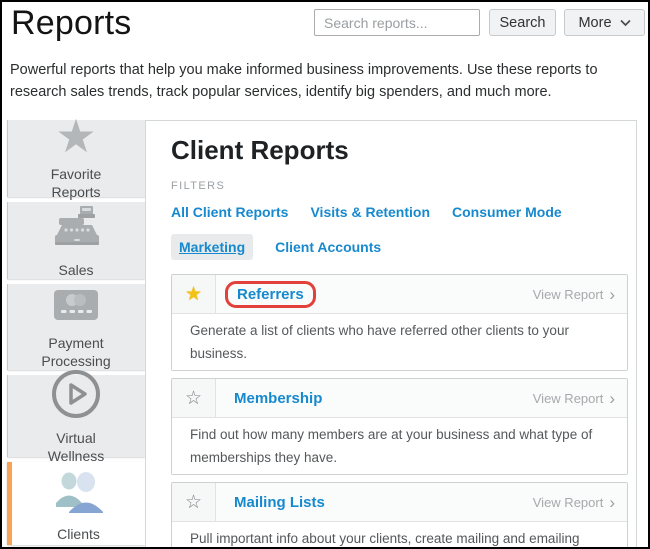  Describe the element at coordinates (229, 212) in the screenshot. I see `filter-all-client-reports: All Client Reports` at that location.